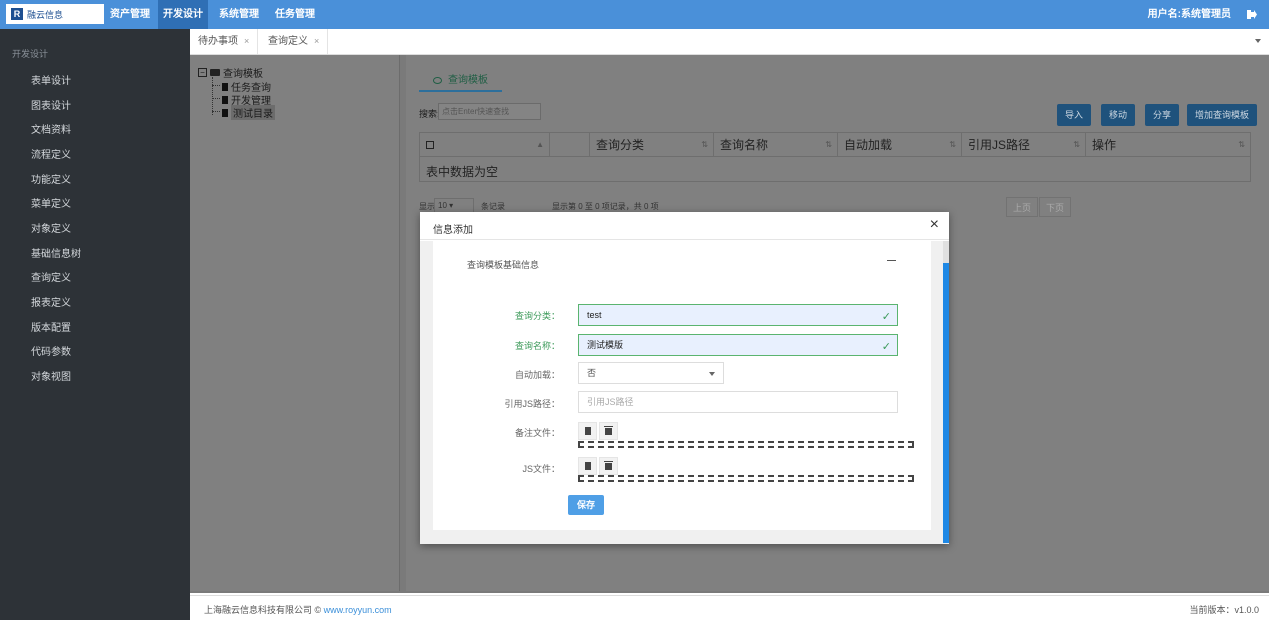 The height and width of the screenshot is (620, 1269). Describe the element at coordinates (454, 205) in the screenshot. I see `page-size-select: 10 ▾` at that location.